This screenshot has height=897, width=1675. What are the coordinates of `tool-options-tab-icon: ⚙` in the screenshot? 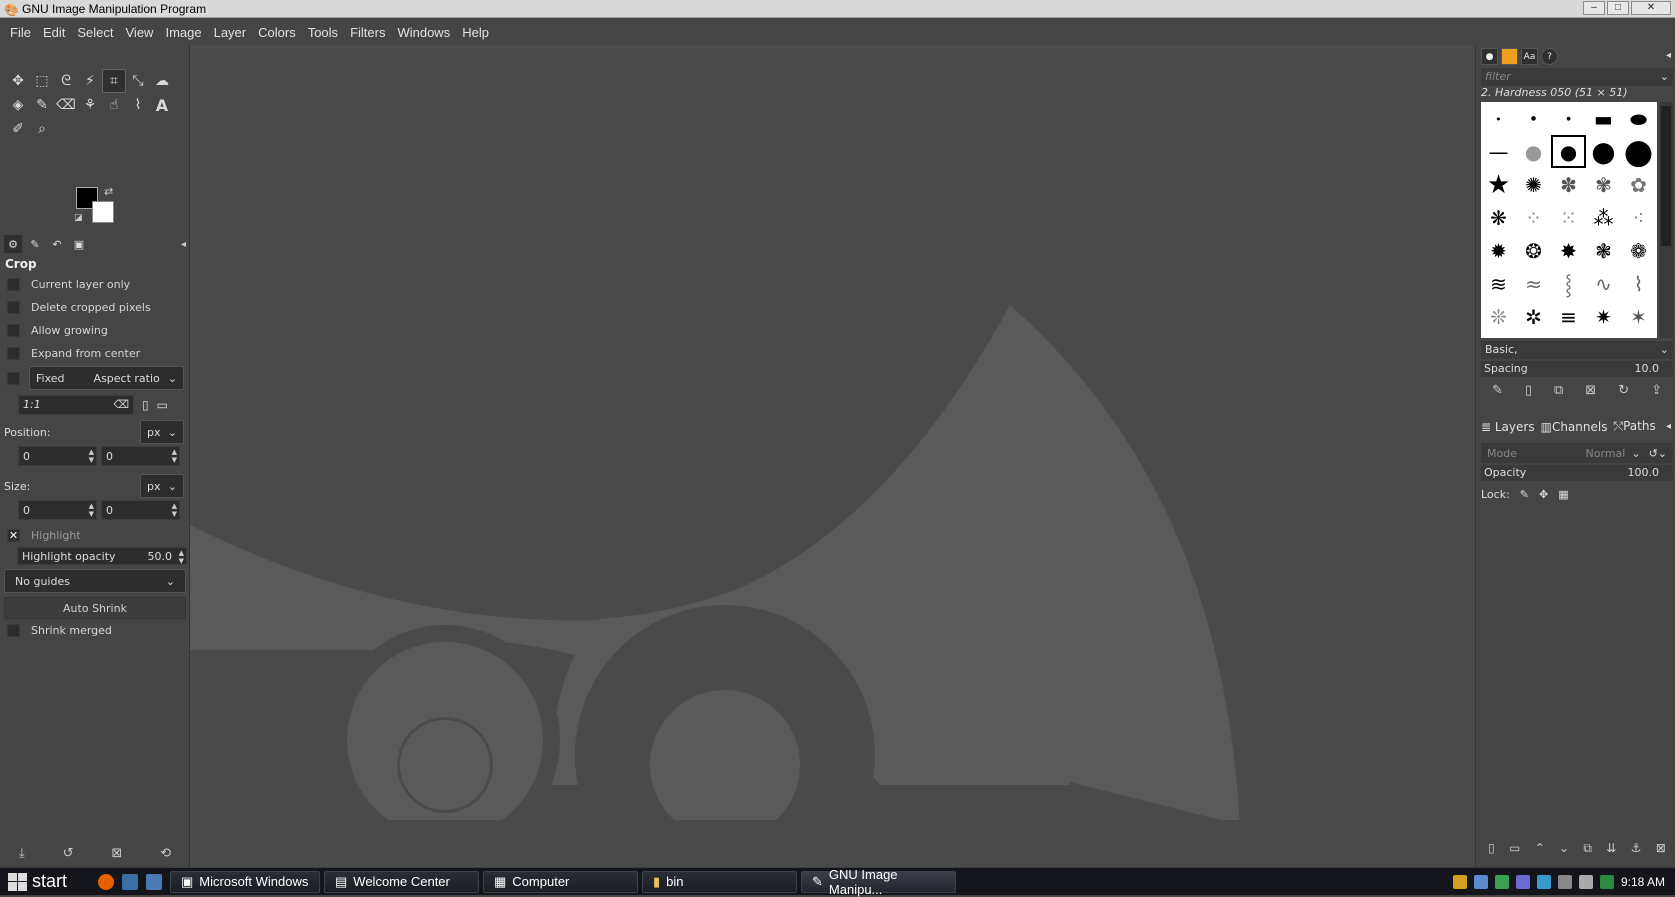 It's located at (13, 244).